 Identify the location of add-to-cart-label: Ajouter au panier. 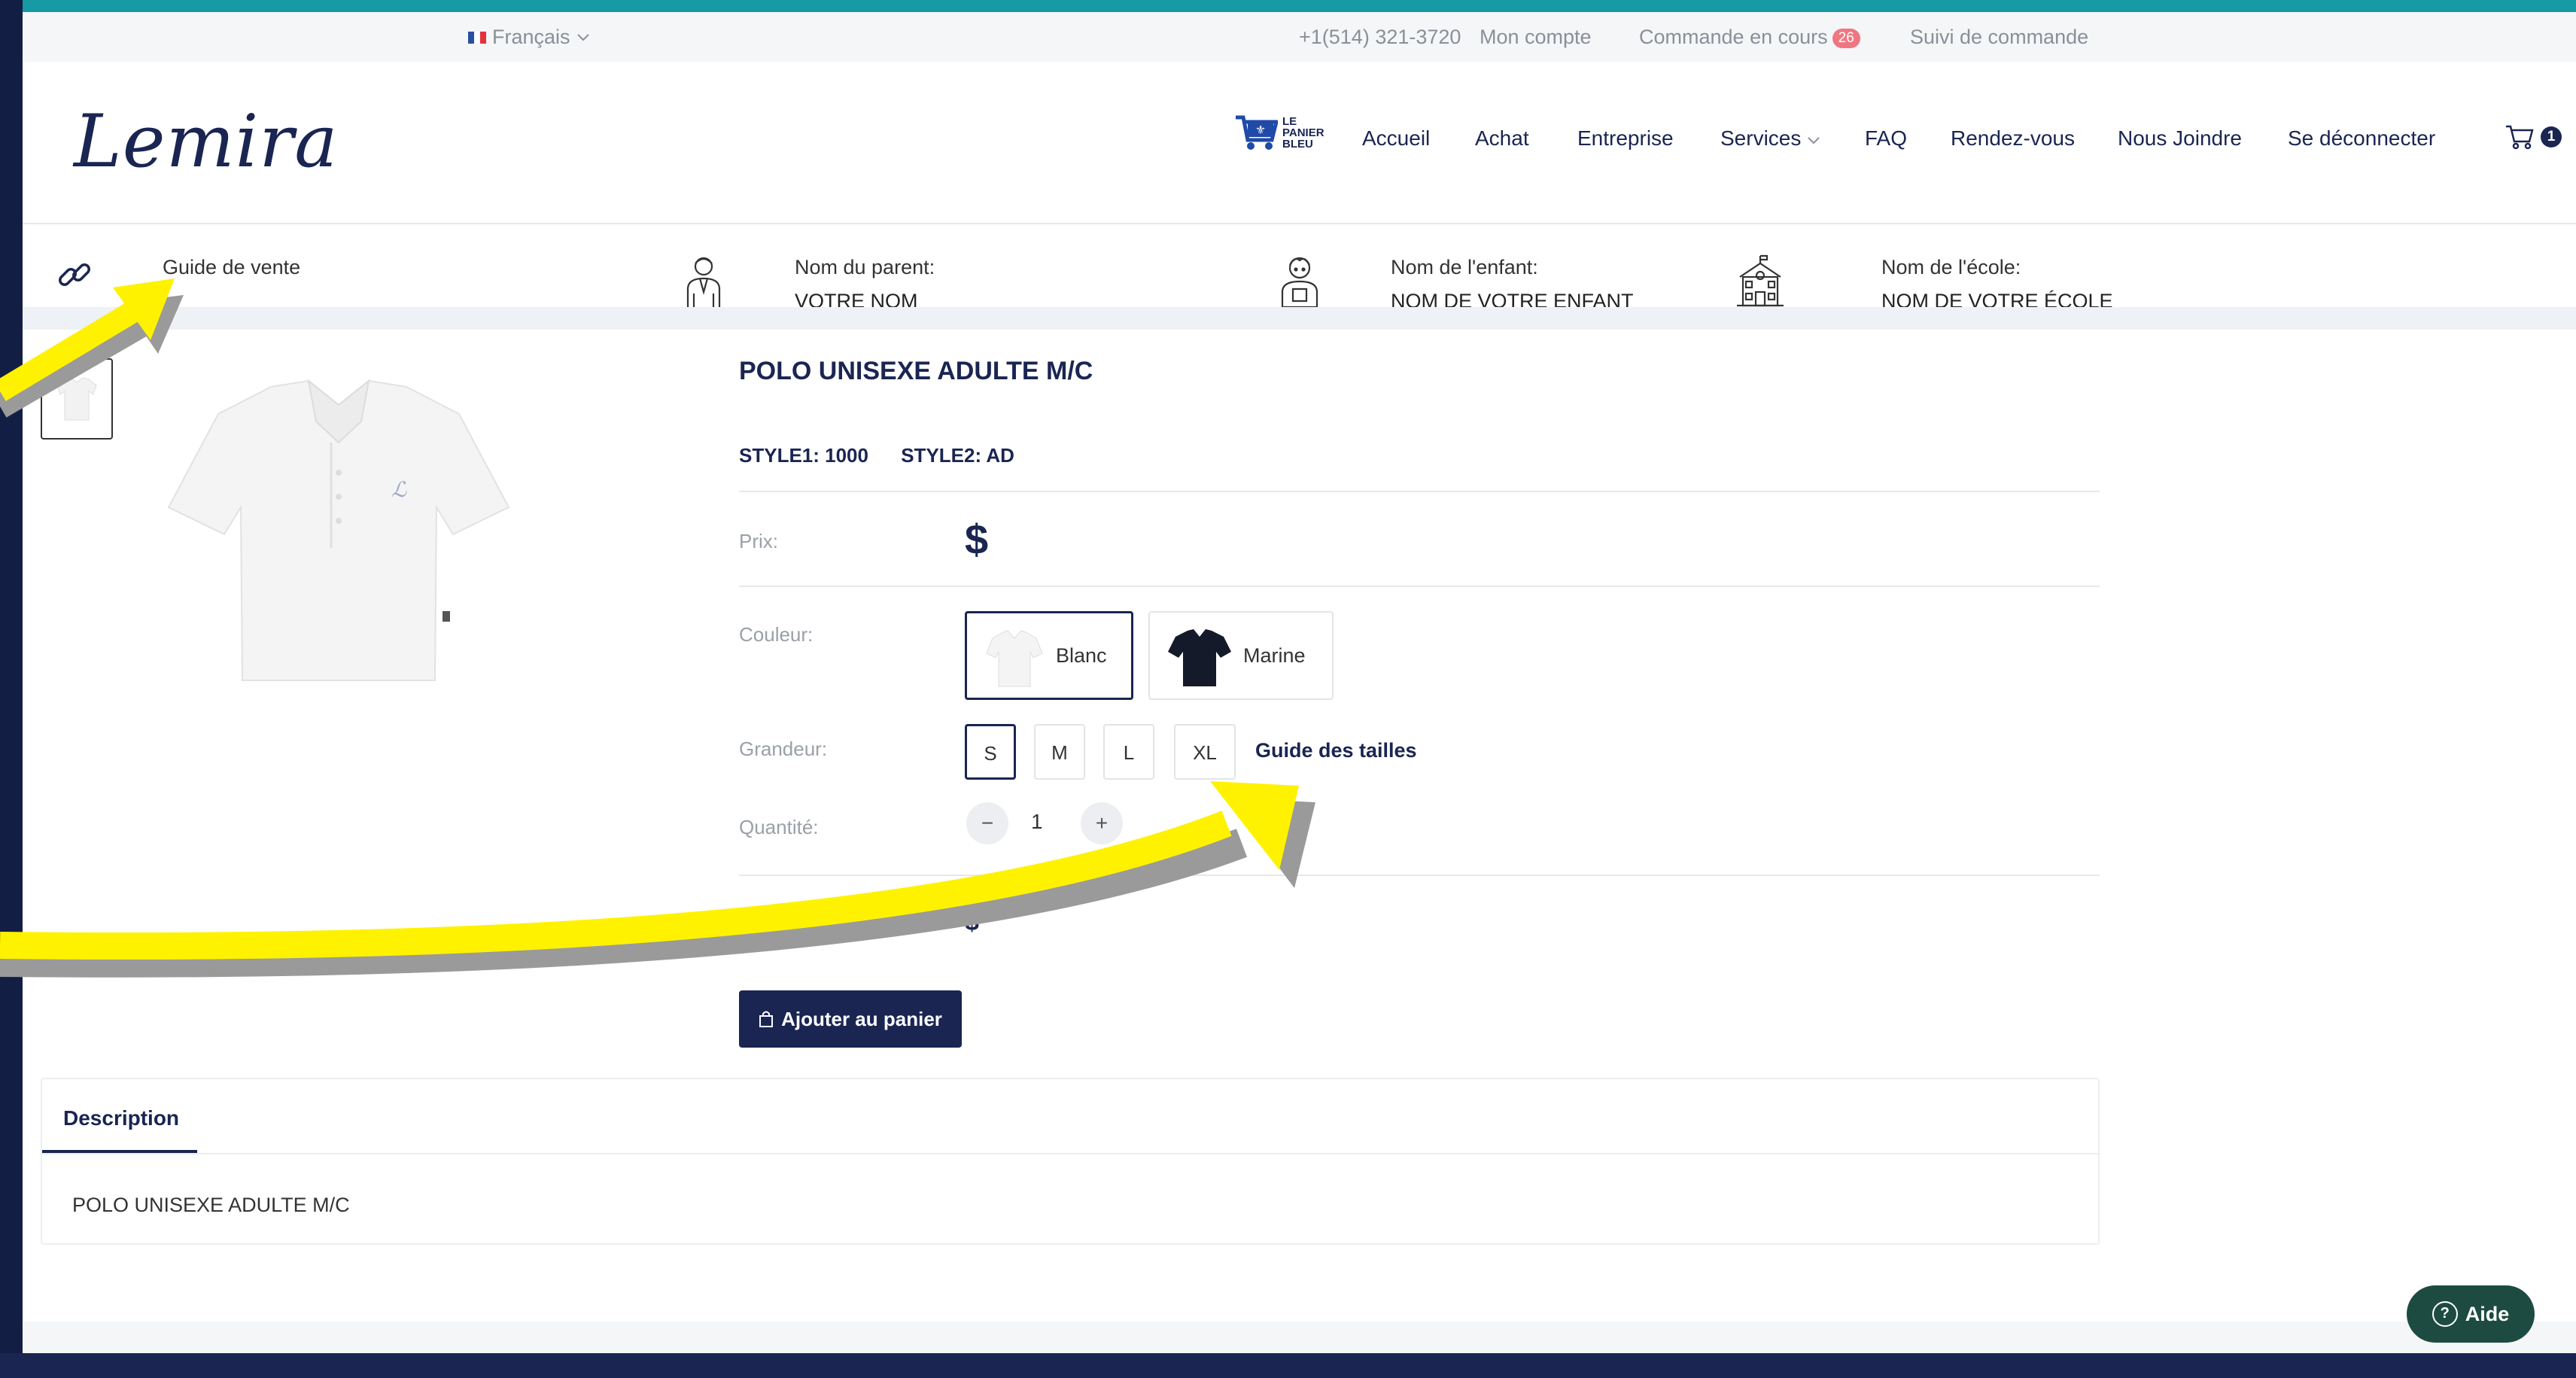
(862, 1019).